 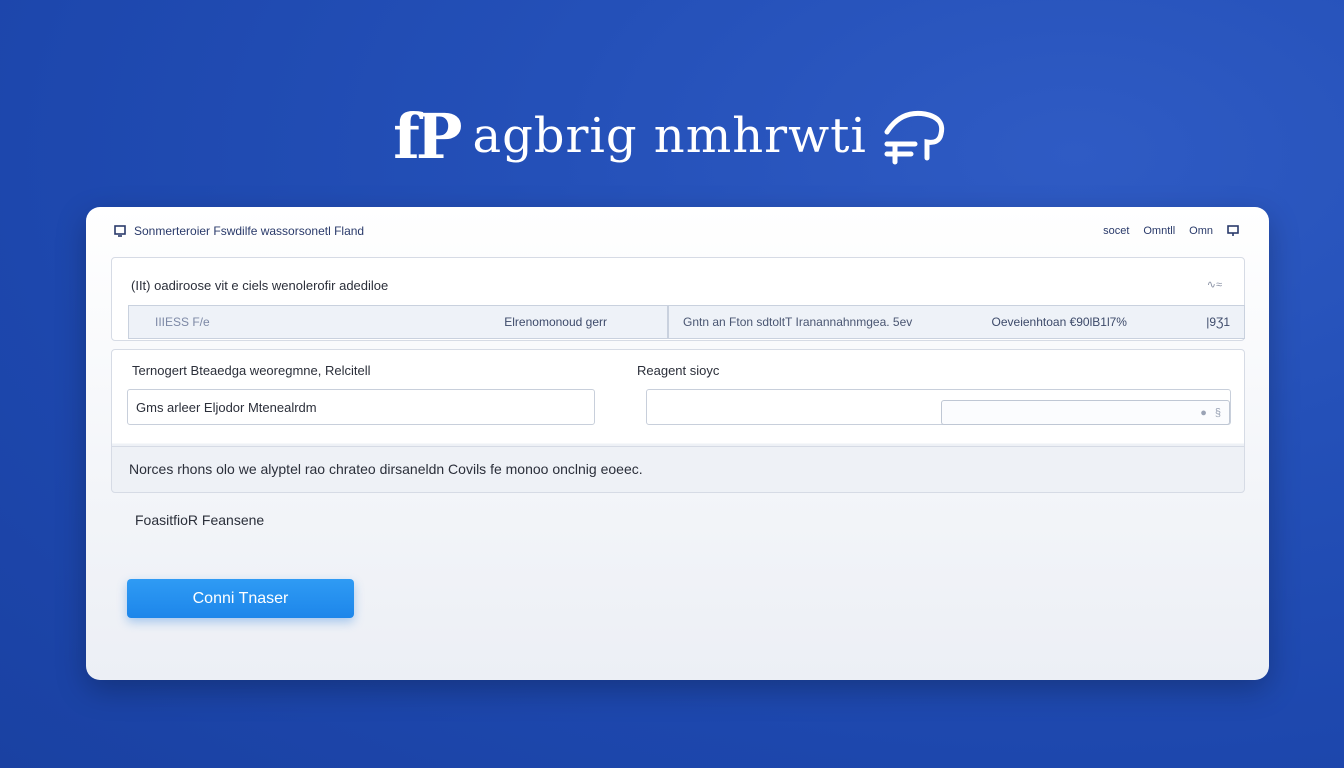 What do you see at coordinates (1159, 231) in the screenshot?
I see `header-link-2: Omntll` at bounding box center [1159, 231].